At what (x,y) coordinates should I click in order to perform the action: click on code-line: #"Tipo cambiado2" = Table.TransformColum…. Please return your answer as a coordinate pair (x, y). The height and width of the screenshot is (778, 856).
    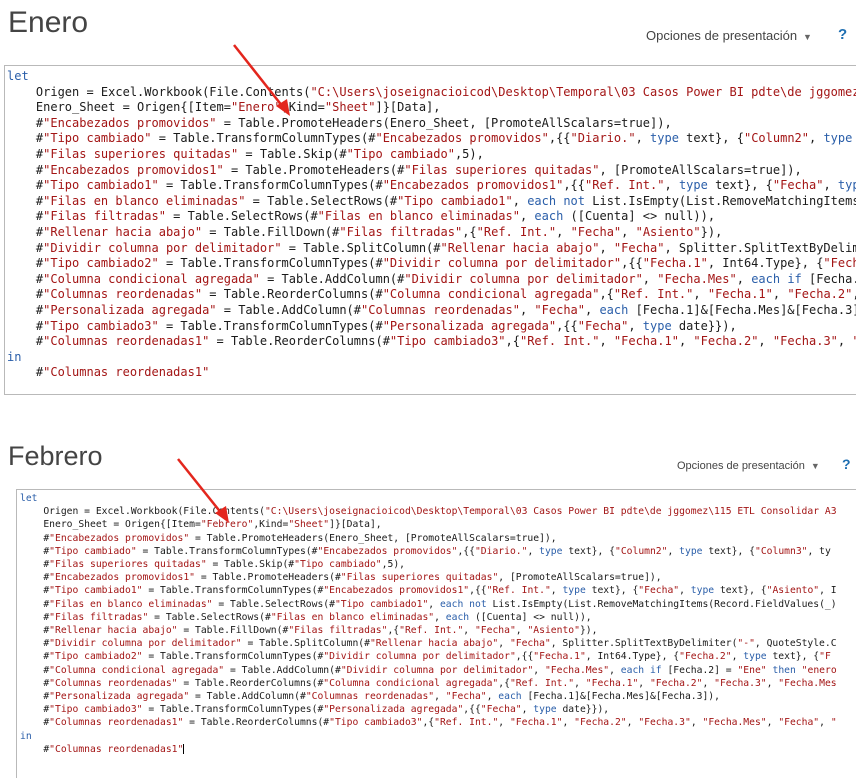
    Looking at the image, I should click on (425, 657).